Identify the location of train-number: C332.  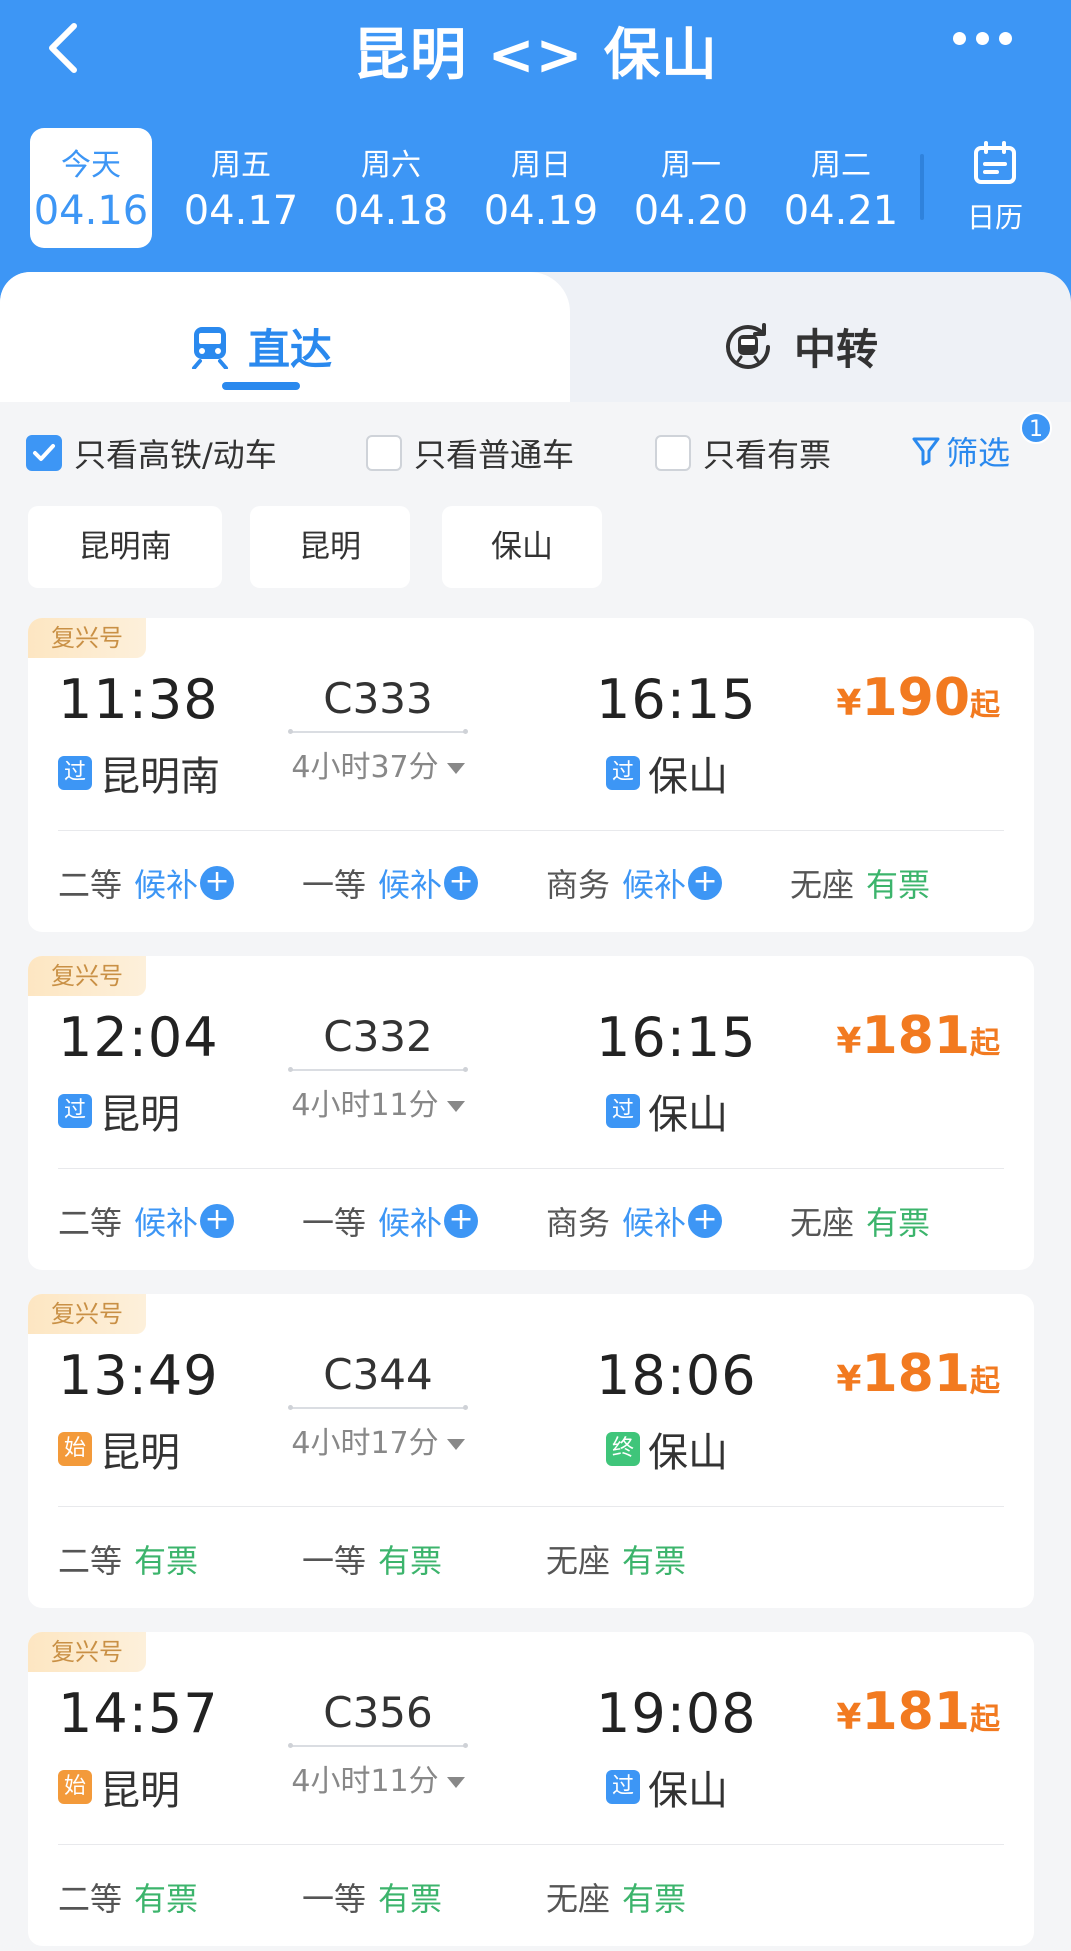
(378, 1036).